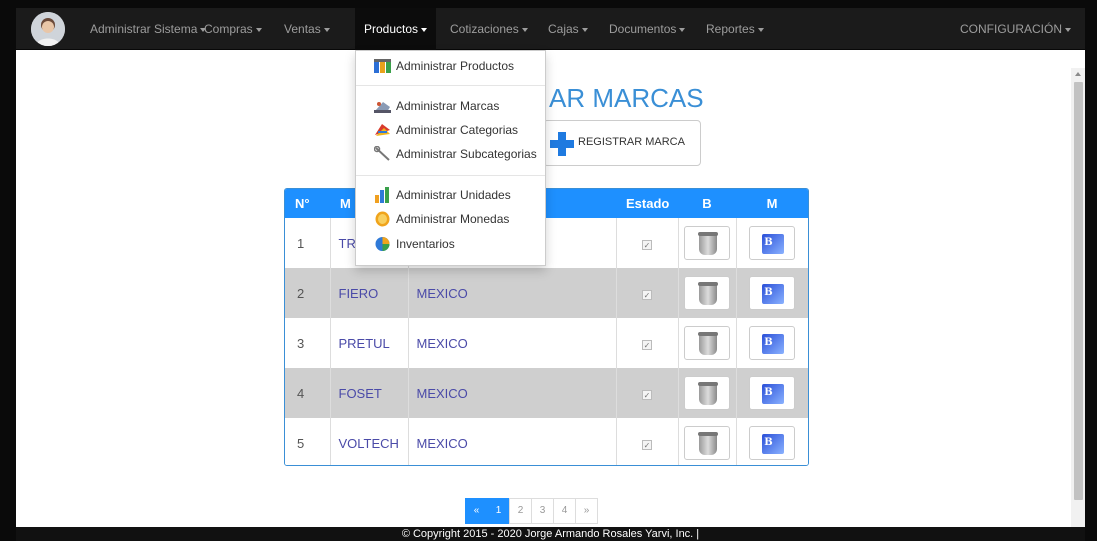 Image resolution: width=1097 pixels, height=541 pixels. Describe the element at coordinates (307, 203) in the screenshot. I see `header-number: N°` at that location.